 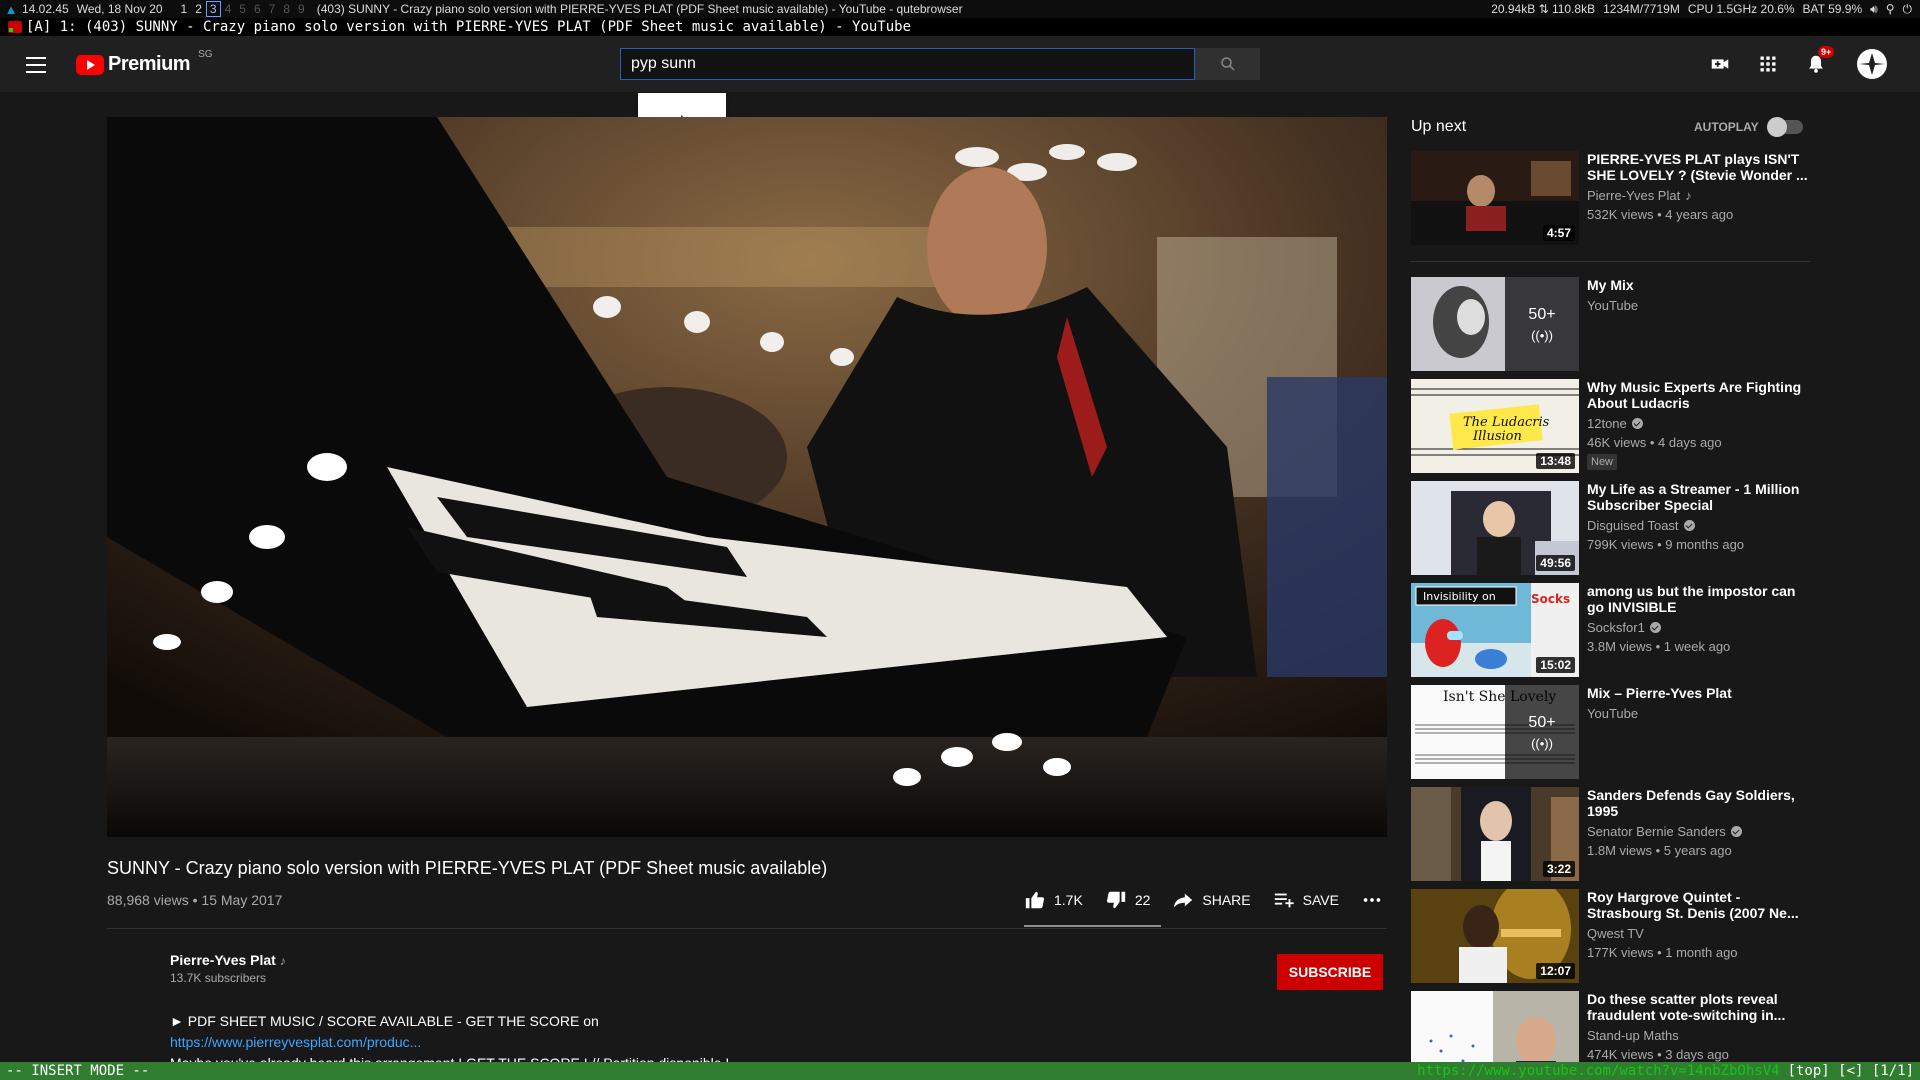 I want to click on workspace-8: 8, so click(x=286, y=9).